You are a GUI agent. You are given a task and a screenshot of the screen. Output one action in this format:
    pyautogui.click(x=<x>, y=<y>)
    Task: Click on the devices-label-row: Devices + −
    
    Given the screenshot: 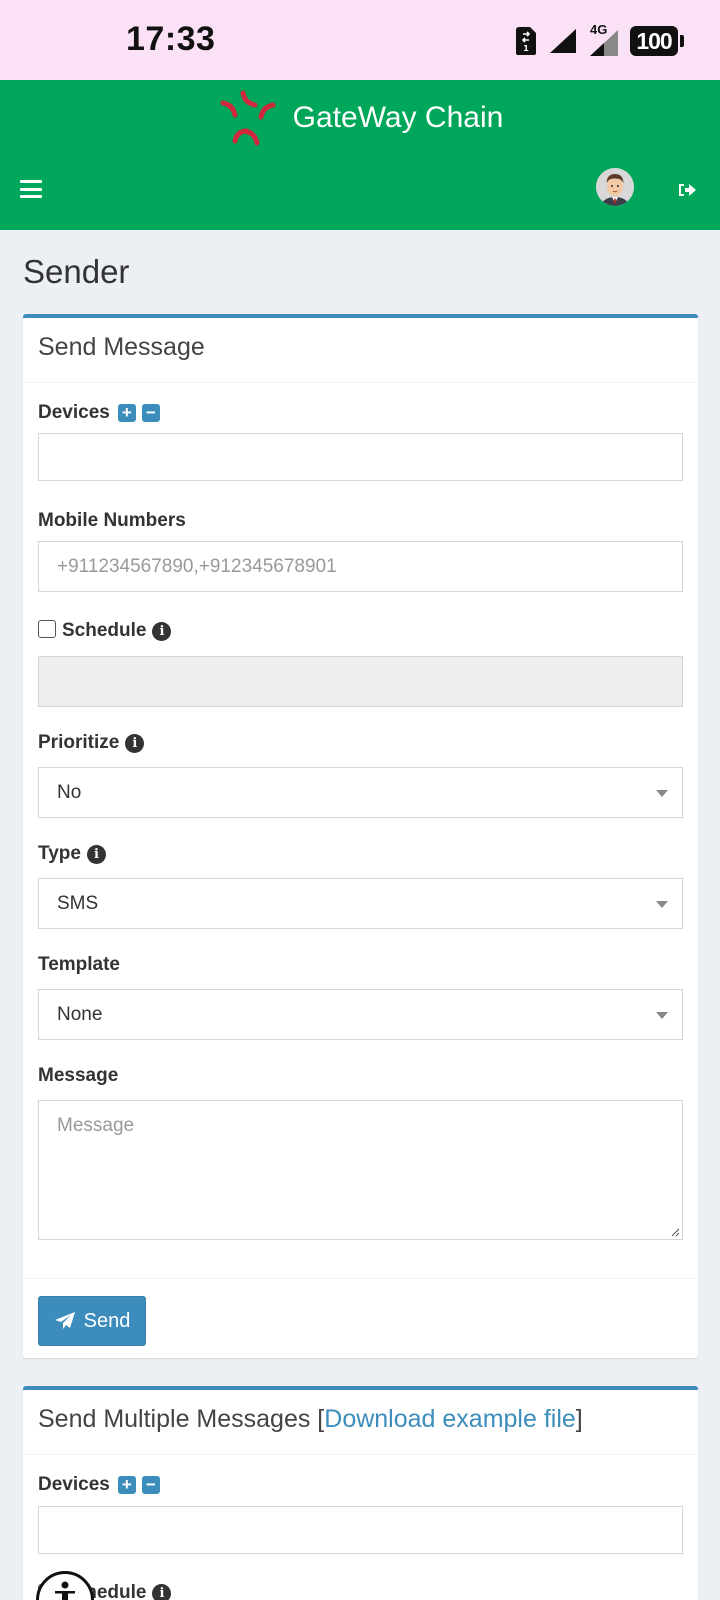 What is the action you would take?
    pyautogui.click(x=99, y=413)
    